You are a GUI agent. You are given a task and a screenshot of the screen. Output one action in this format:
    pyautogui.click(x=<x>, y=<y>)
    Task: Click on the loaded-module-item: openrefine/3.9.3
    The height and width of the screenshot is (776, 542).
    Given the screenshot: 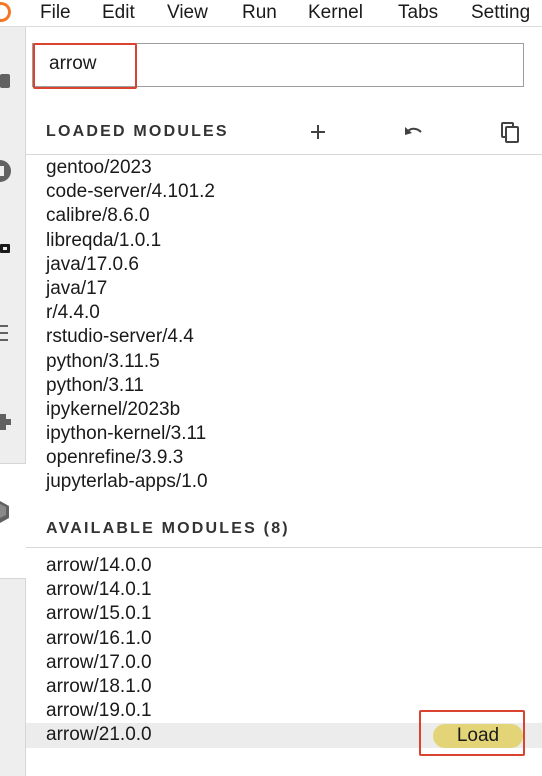 What is the action you would take?
    pyautogui.click(x=284, y=458)
    